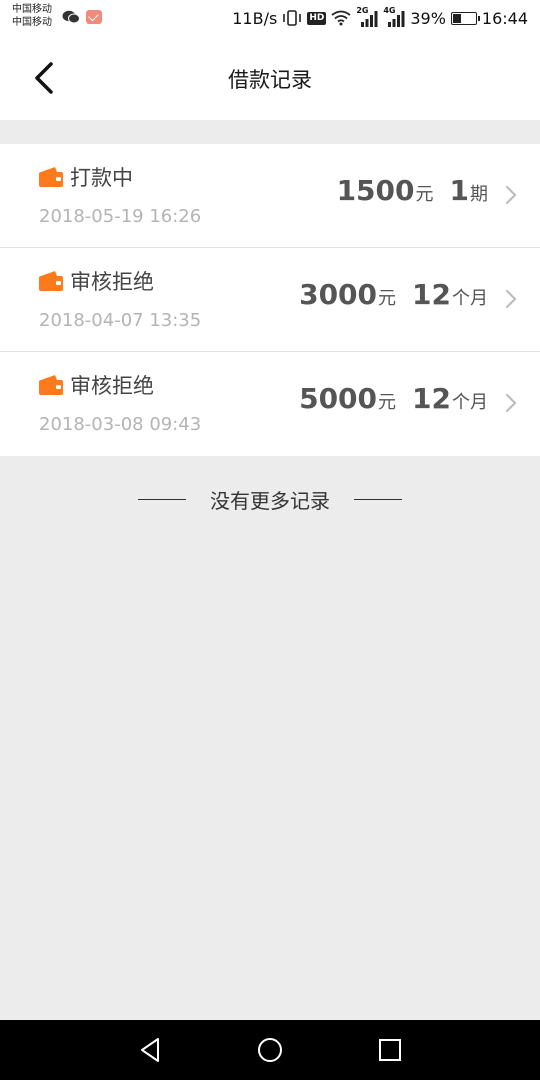  Describe the element at coordinates (270, 404) in the screenshot. I see `record-row: 审核拒绝 2018-03-08 09:43 5000 元 12 个月` at that location.